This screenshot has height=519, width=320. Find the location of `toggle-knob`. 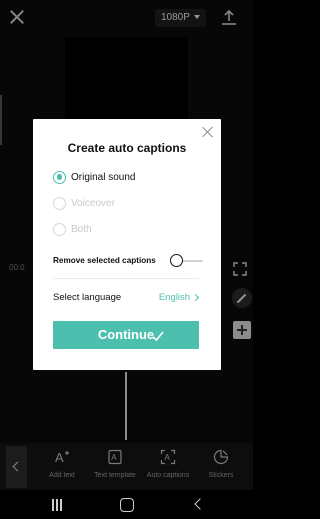

toggle-knob is located at coordinates (176, 260).